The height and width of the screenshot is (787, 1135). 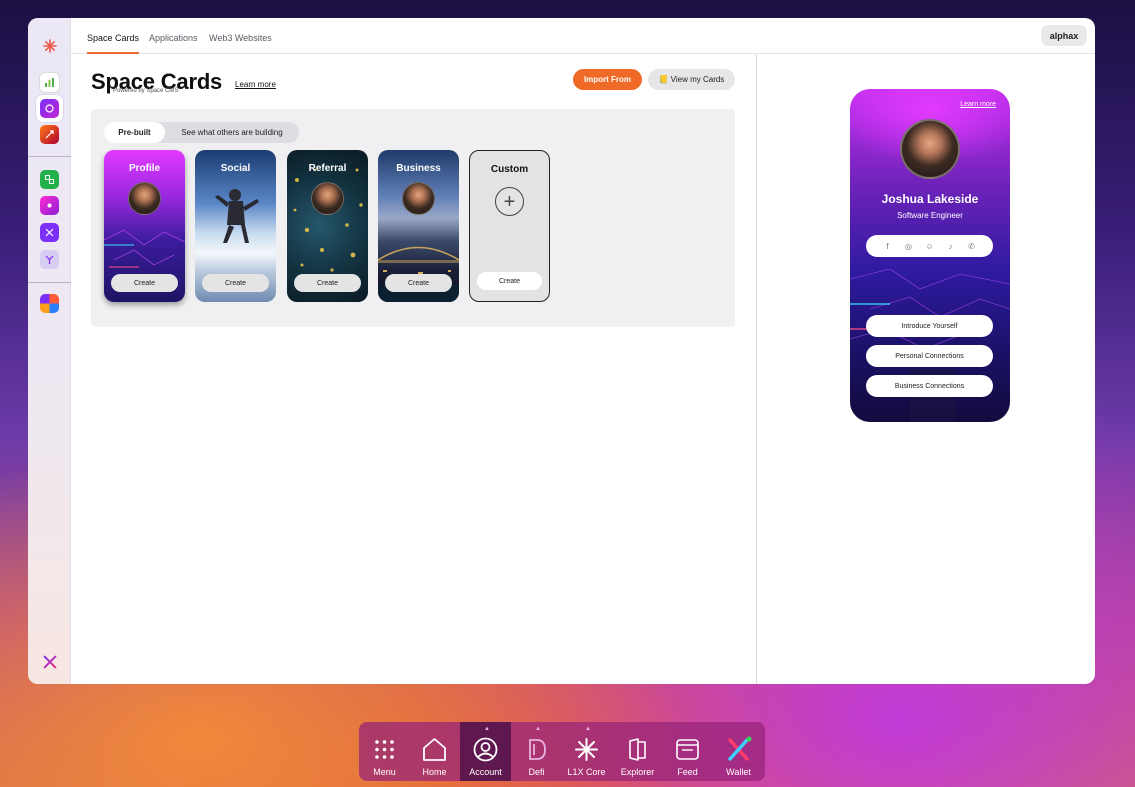 I want to click on personal-connections-button: Personal Connections, so click(x=929, y=356).